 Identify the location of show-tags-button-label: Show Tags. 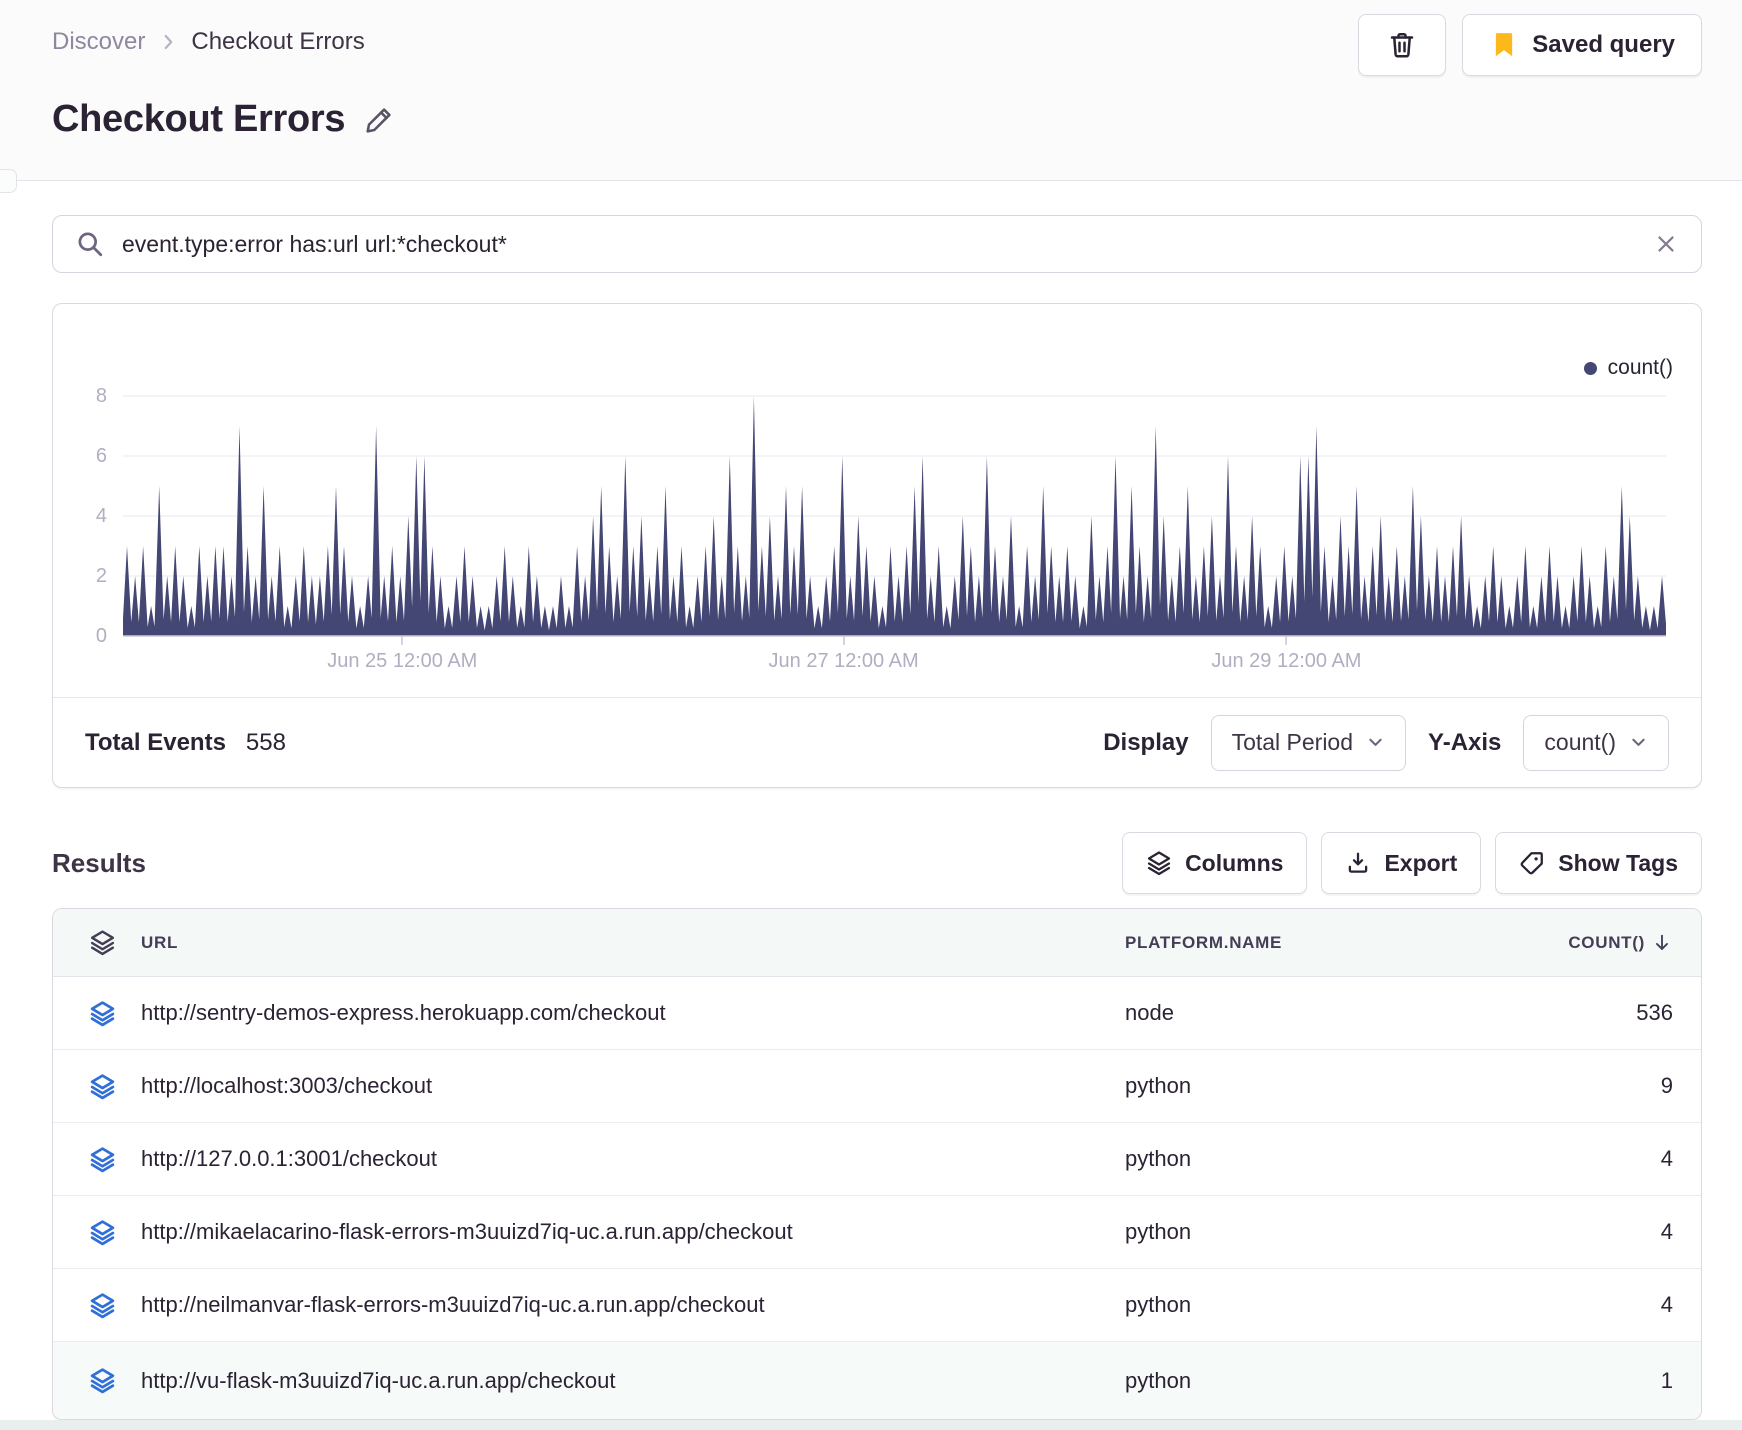
(1618, 862).